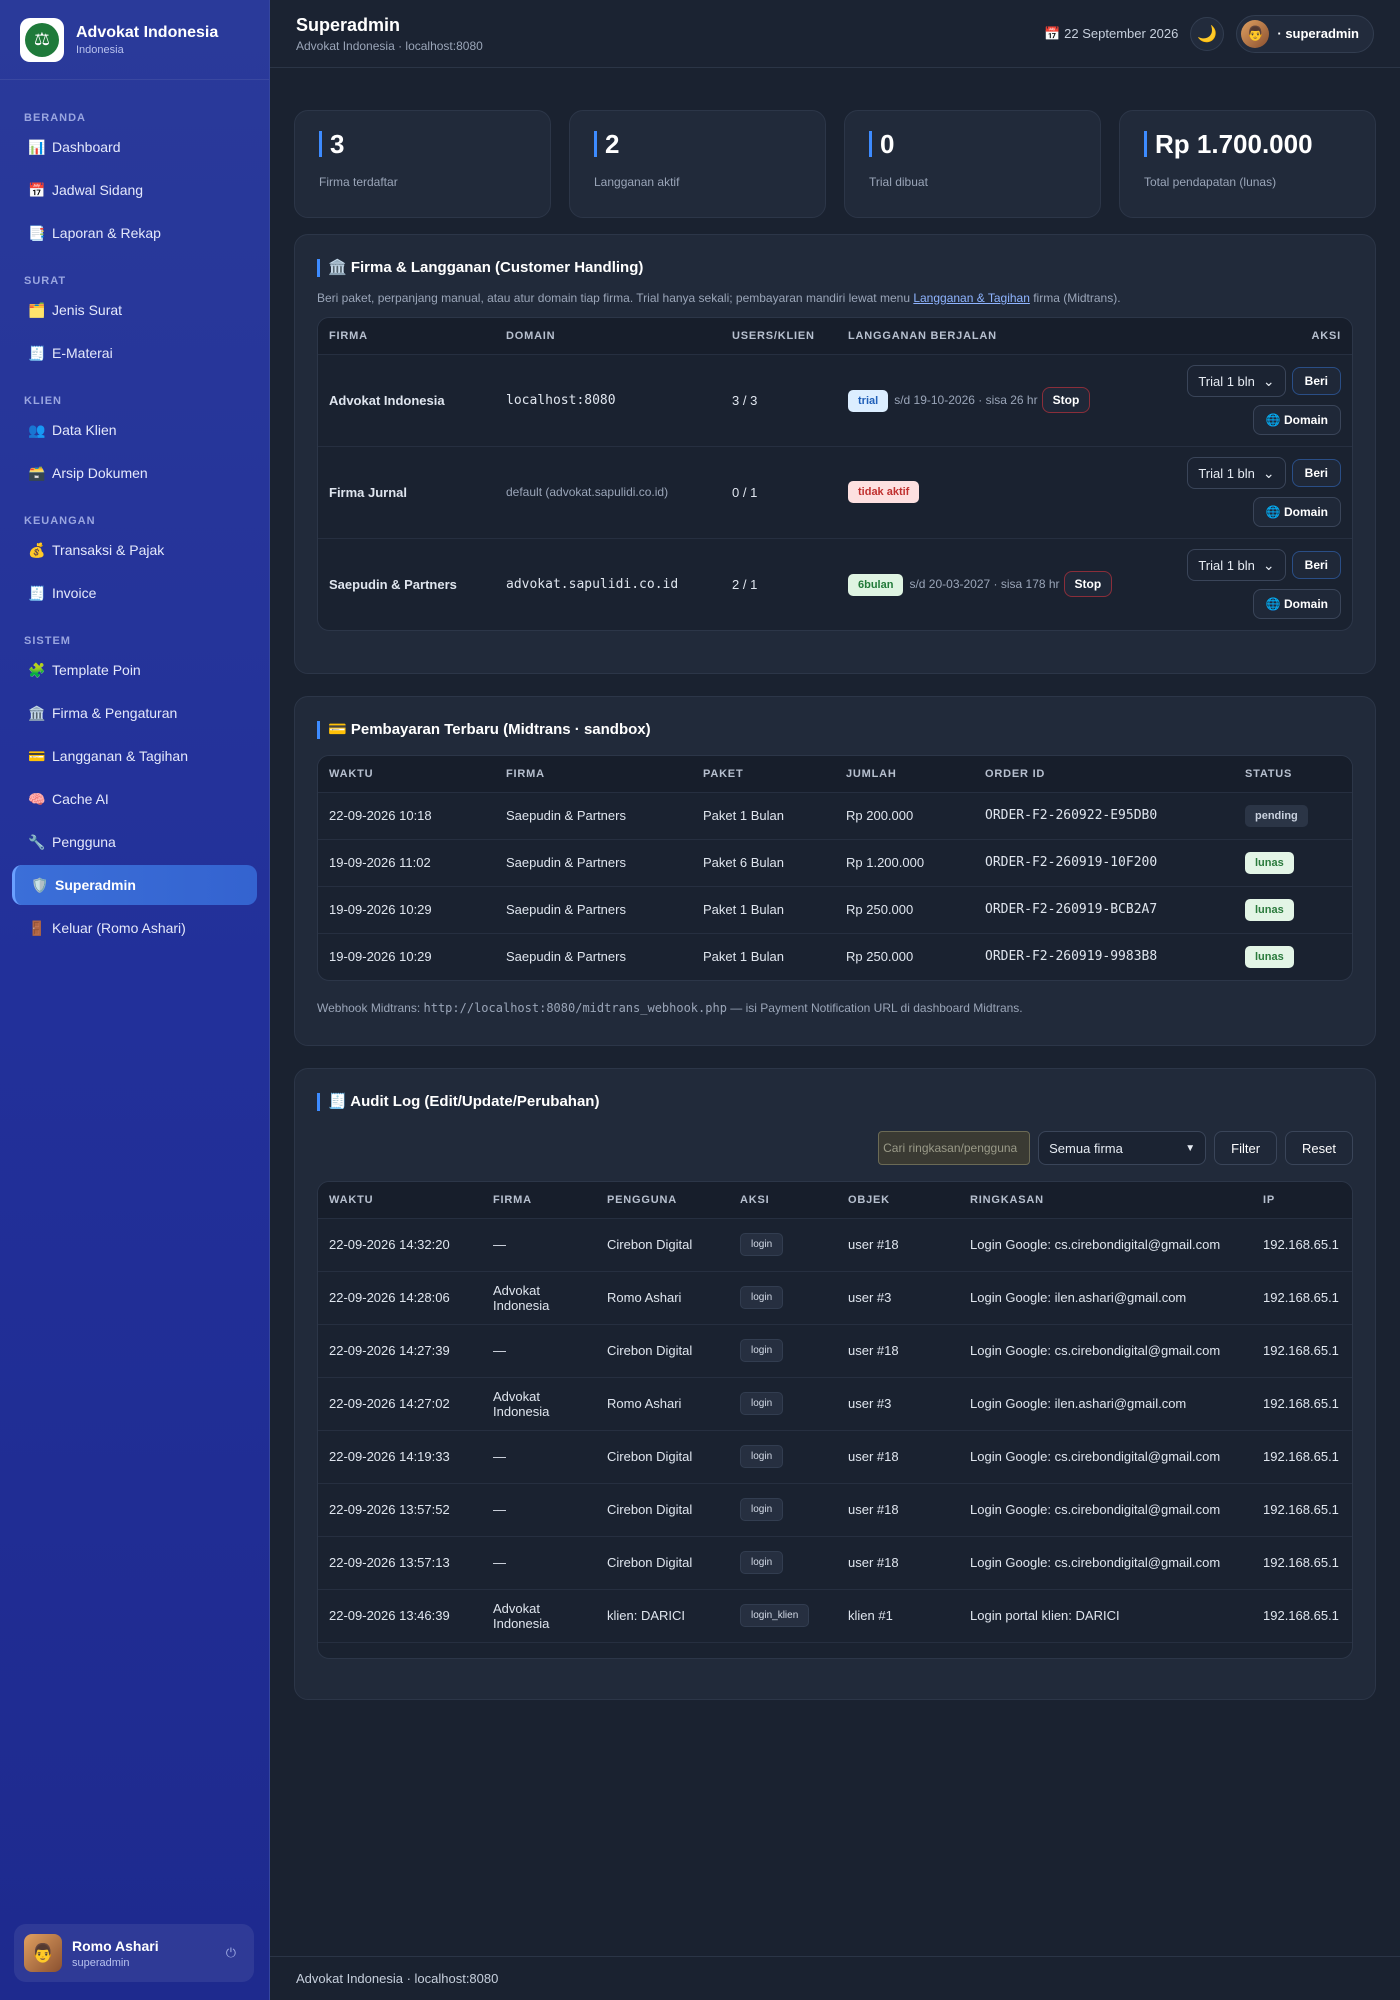 This screenshot has width=1400, height=2000. I want to click on nav-icon: 🗂️, so click(37, 309).